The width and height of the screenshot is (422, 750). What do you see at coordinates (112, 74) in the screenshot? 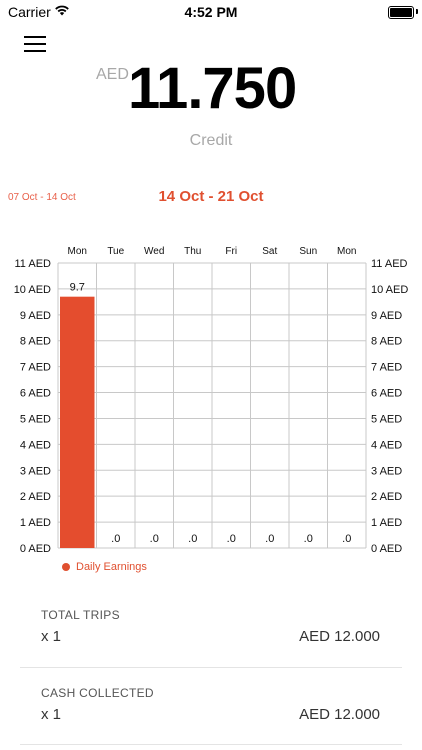
I see `balance-currency: AED` at bounding box center [112, 74].